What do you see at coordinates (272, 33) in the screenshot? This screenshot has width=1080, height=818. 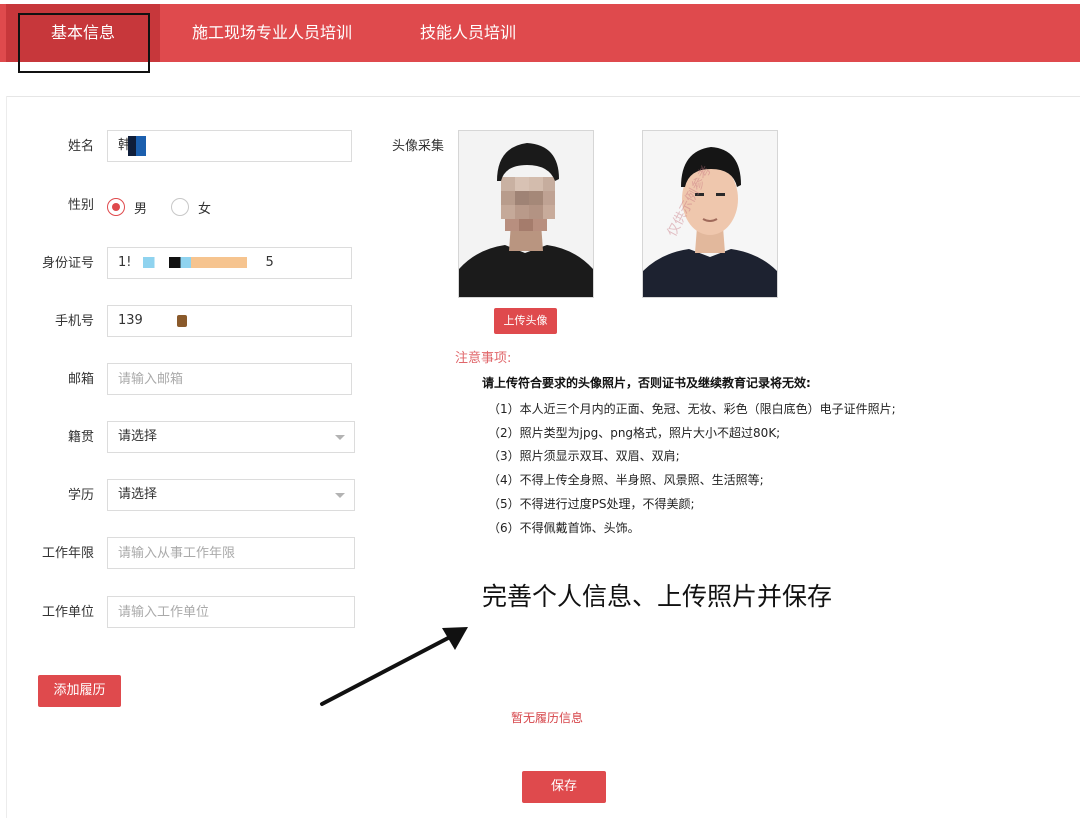 I see `tab-site-professional-training: 施工现场专业人员培训` at bounding box center [272, 33].